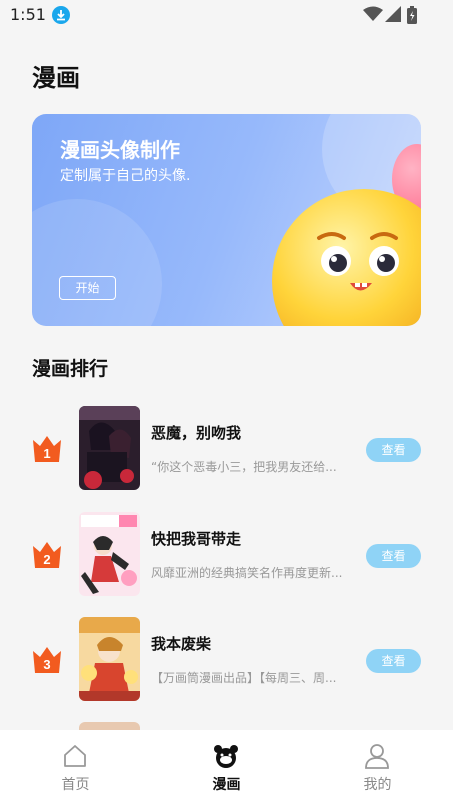 Image resolution: width=453 pixels, height=805 pixels. I want to click on crown-rank-badge: 3, so click(47, 659).